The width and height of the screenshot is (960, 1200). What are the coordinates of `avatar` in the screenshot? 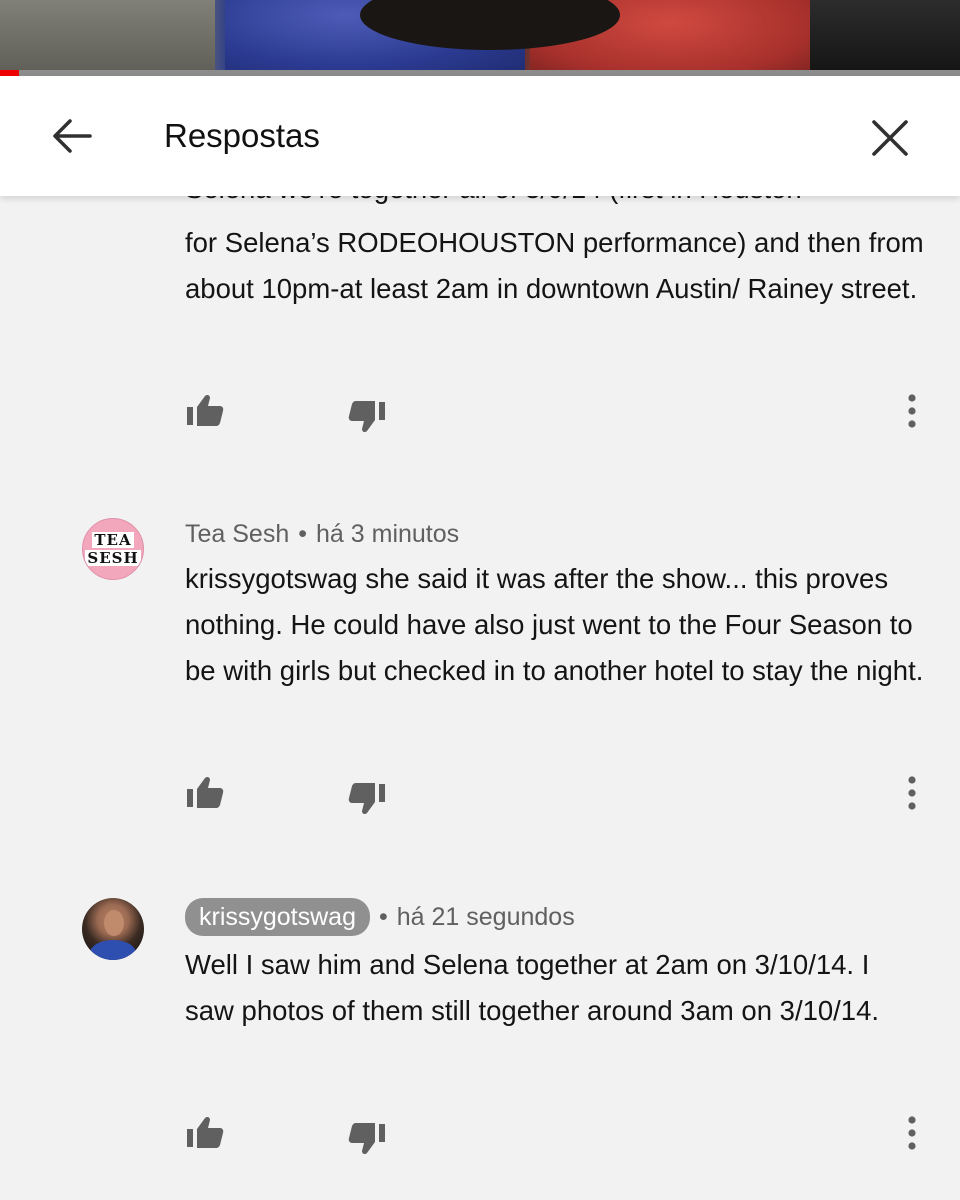 It's located at (113, 929).